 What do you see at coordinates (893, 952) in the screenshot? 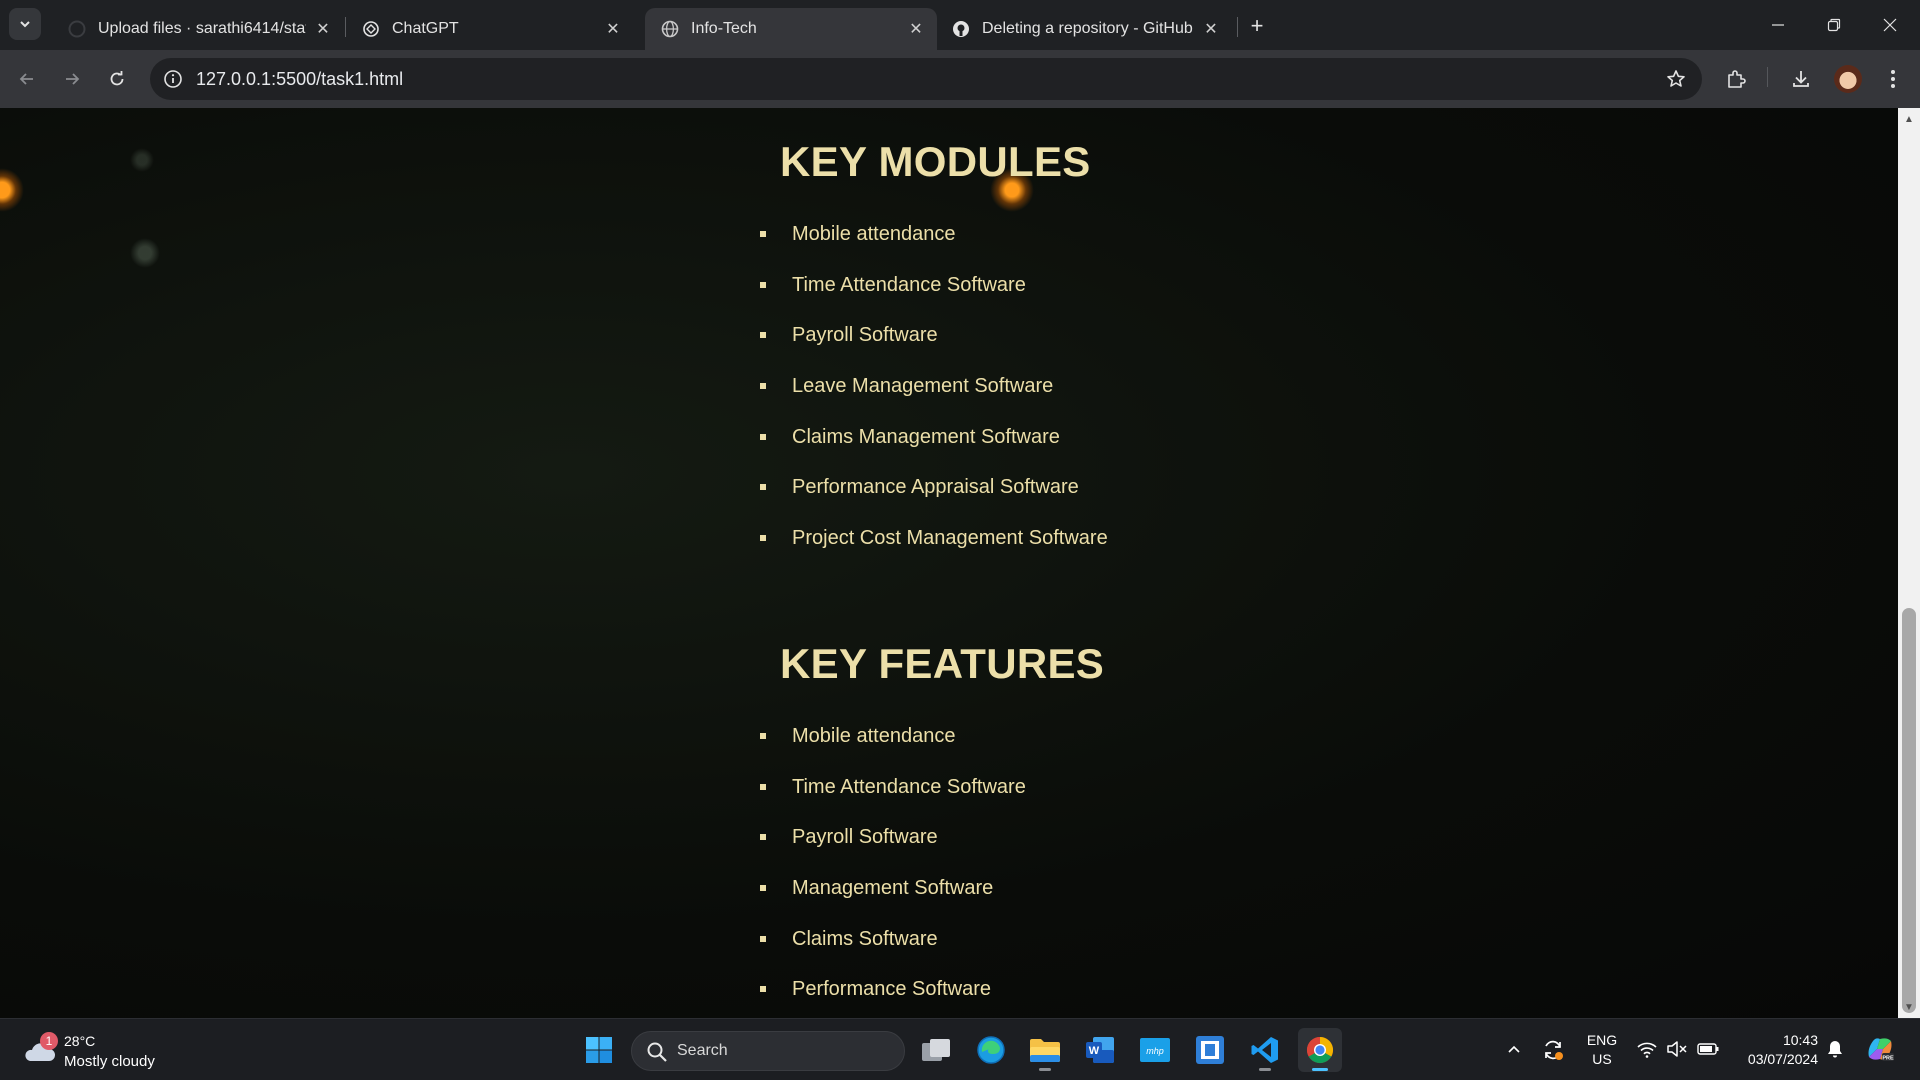
I see `list-item: Claims Software` at bounding box center [893, 952].